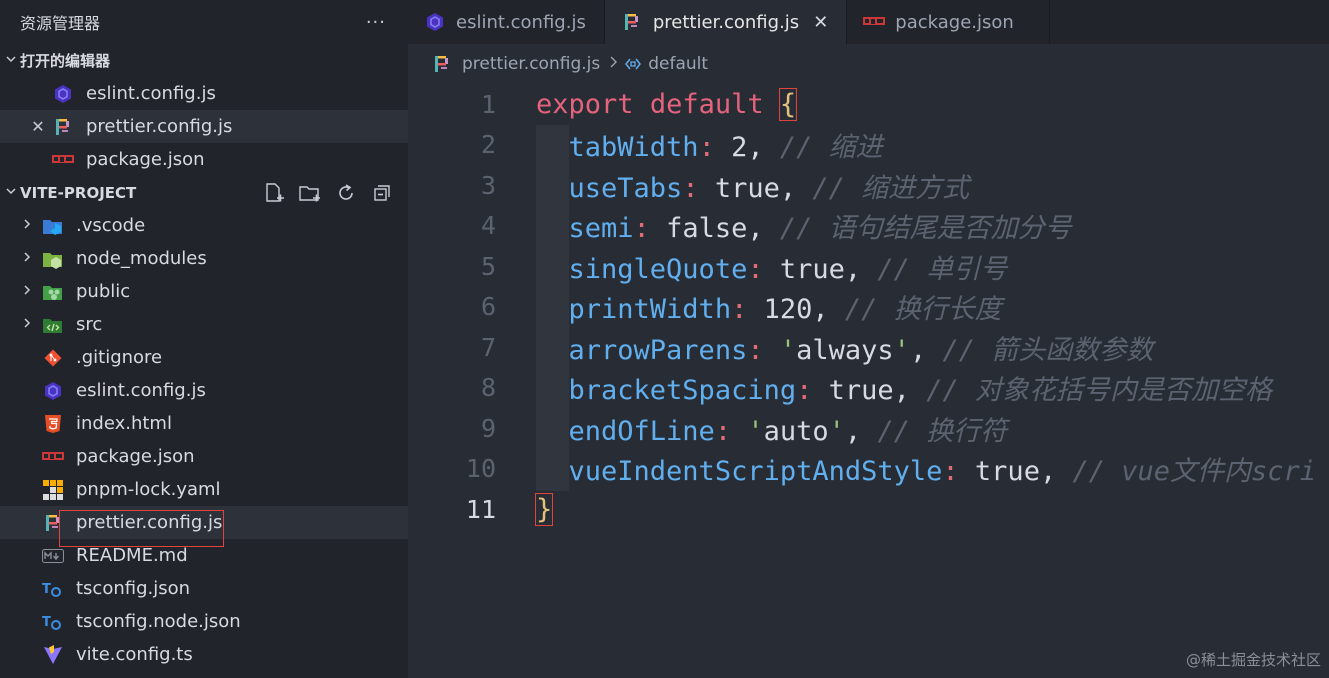 The height and width of the screenshot is (678, 1329). Describe the element at coordinates (796, 431) in the screenshot. I see `property-value: auto` at that location.